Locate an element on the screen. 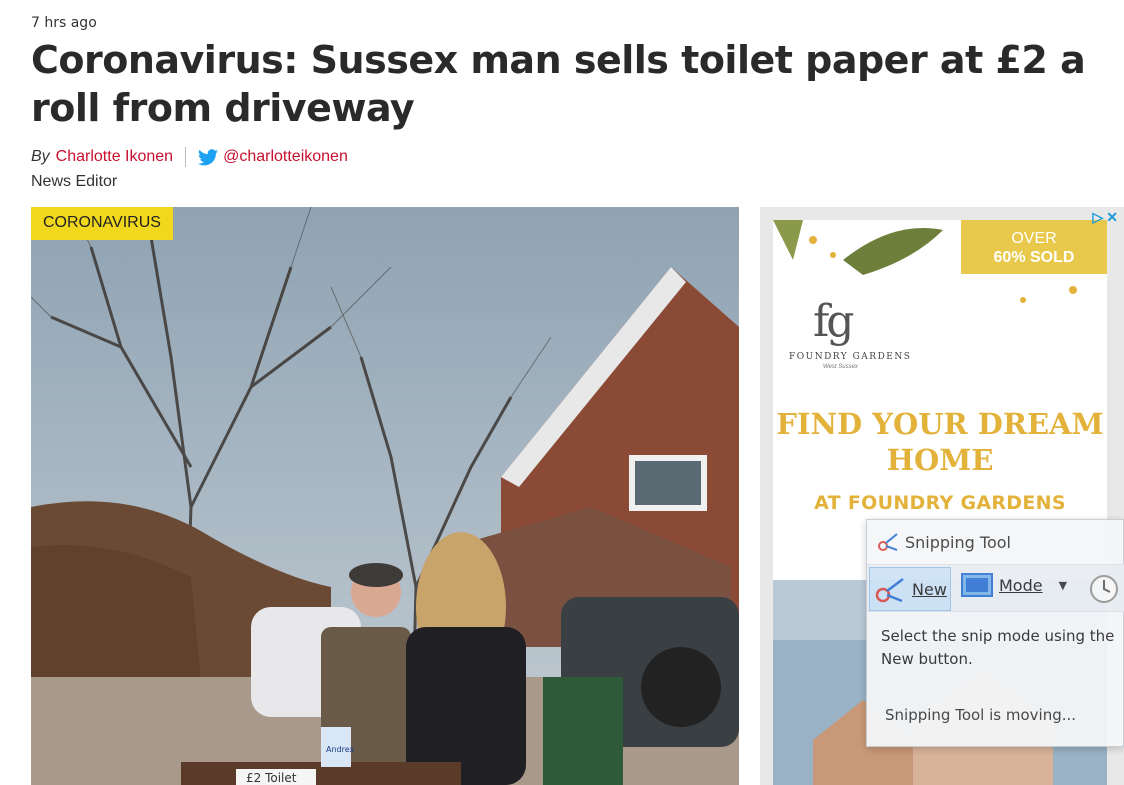 Image resolution: width=1124 pixels, height=785 pixels. snipping-tool-toolbar: New Mode ▼ is located at coordinates (995, 588).